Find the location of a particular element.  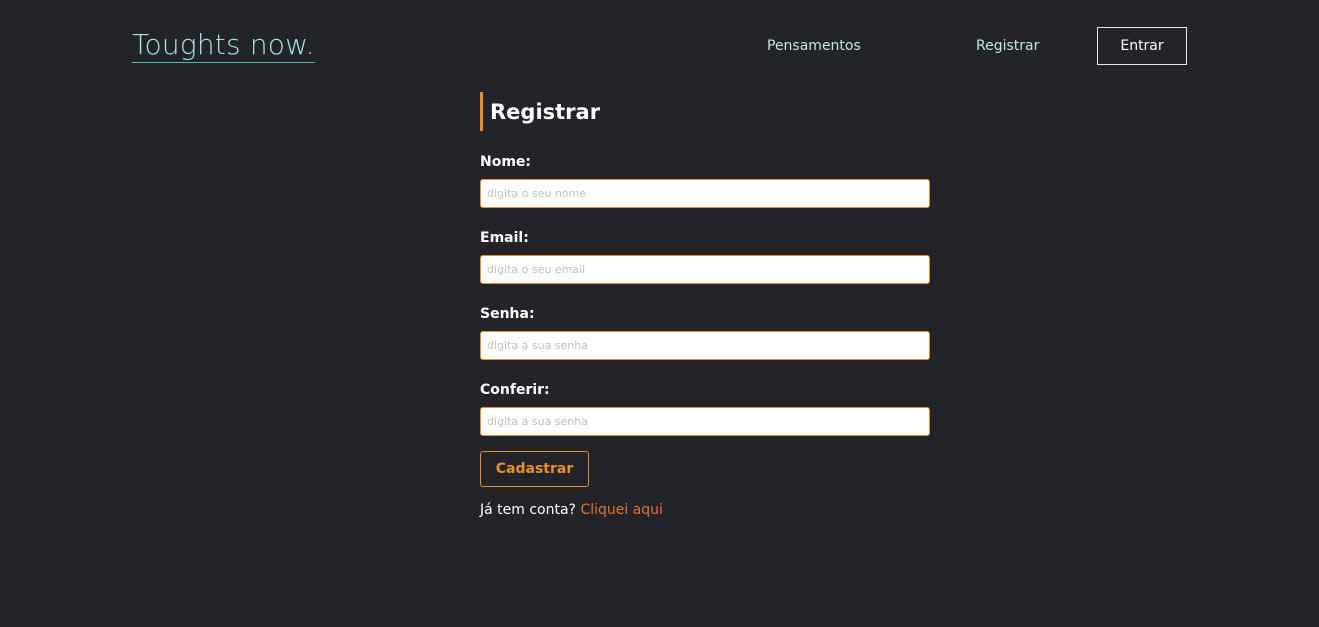

nav-entrar-button: Entrar is located at coordinates (1142, 46).